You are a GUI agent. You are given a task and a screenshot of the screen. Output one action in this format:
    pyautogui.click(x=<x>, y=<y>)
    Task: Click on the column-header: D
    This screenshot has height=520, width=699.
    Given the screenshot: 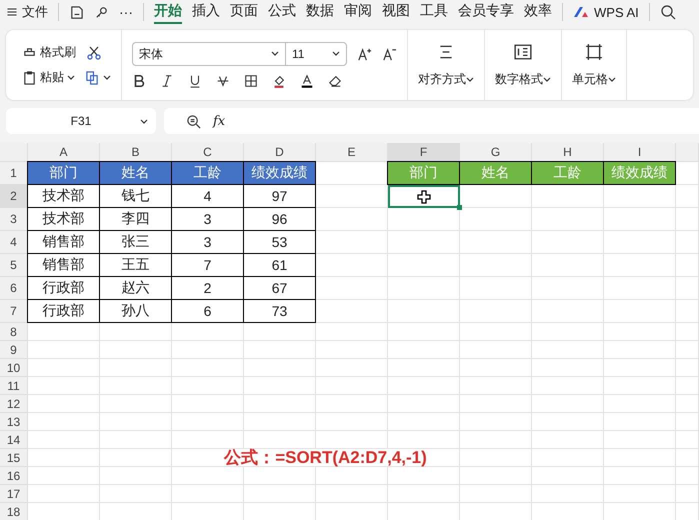 What is the action you would take?
    pyautogui.click(x=280, y=152)
    